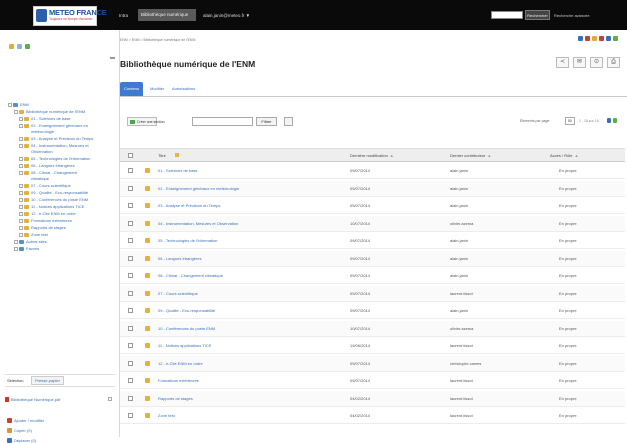 The width and height of the screenshot is (627, 443). Describe the element at coordinates (288, 121) in the screenshot. I see `options-icon` at that location.